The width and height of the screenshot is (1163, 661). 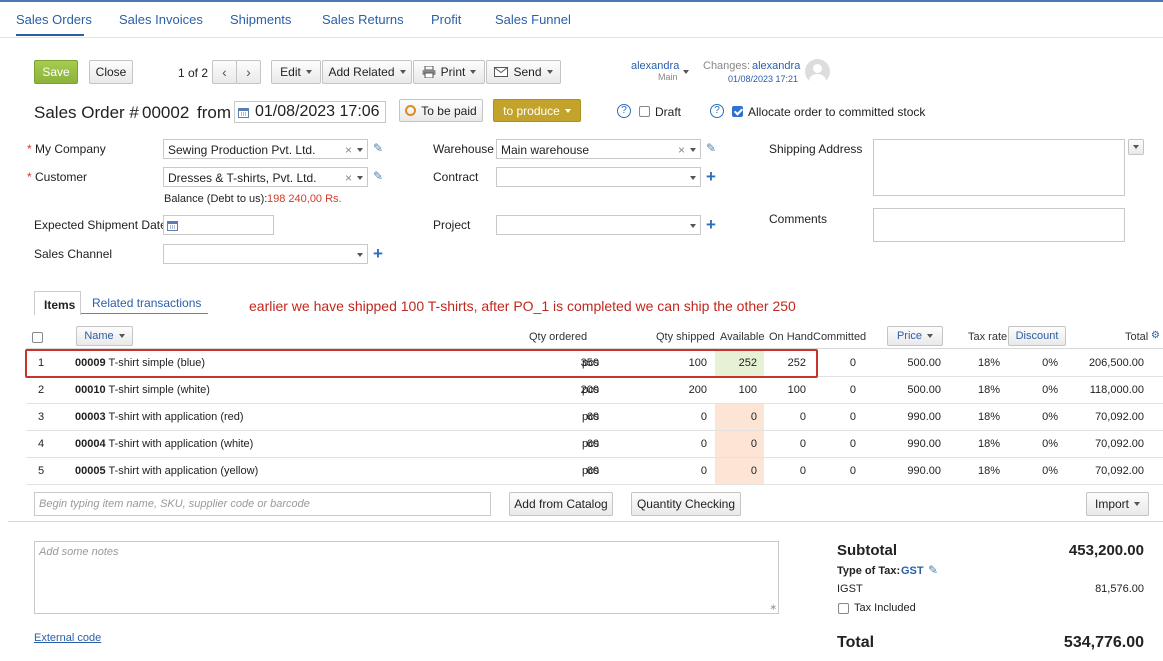 I want to click on quantity-checking-button: Quantity Checking, so click(x=686, y=504).